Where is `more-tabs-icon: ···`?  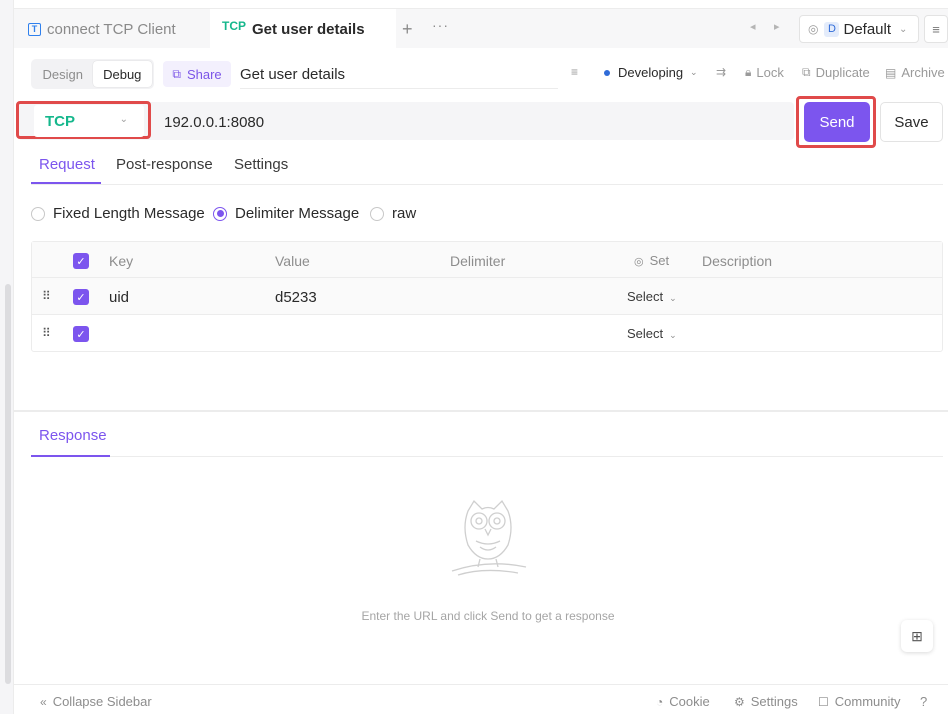
more-tabs-icon: ··· is located at coordinates (440, 25).